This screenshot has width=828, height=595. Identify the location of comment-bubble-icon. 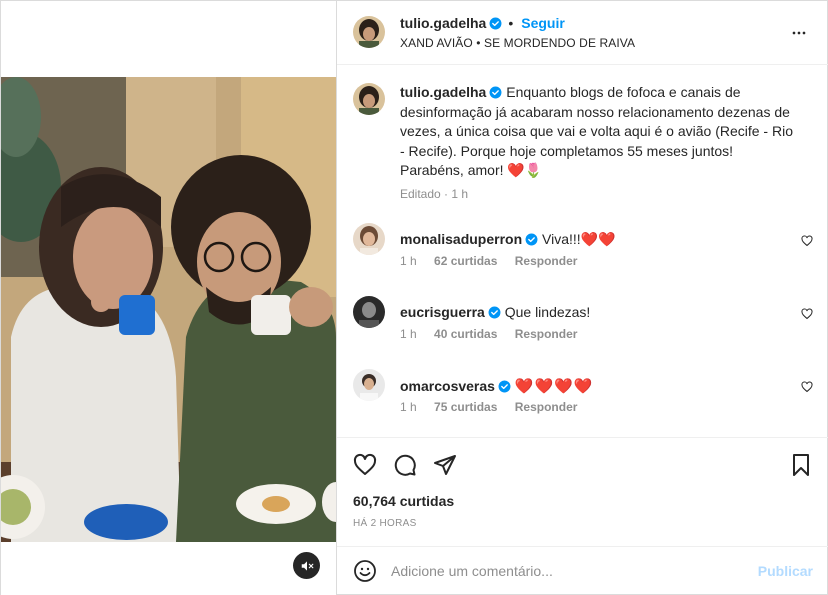
(405, 465).